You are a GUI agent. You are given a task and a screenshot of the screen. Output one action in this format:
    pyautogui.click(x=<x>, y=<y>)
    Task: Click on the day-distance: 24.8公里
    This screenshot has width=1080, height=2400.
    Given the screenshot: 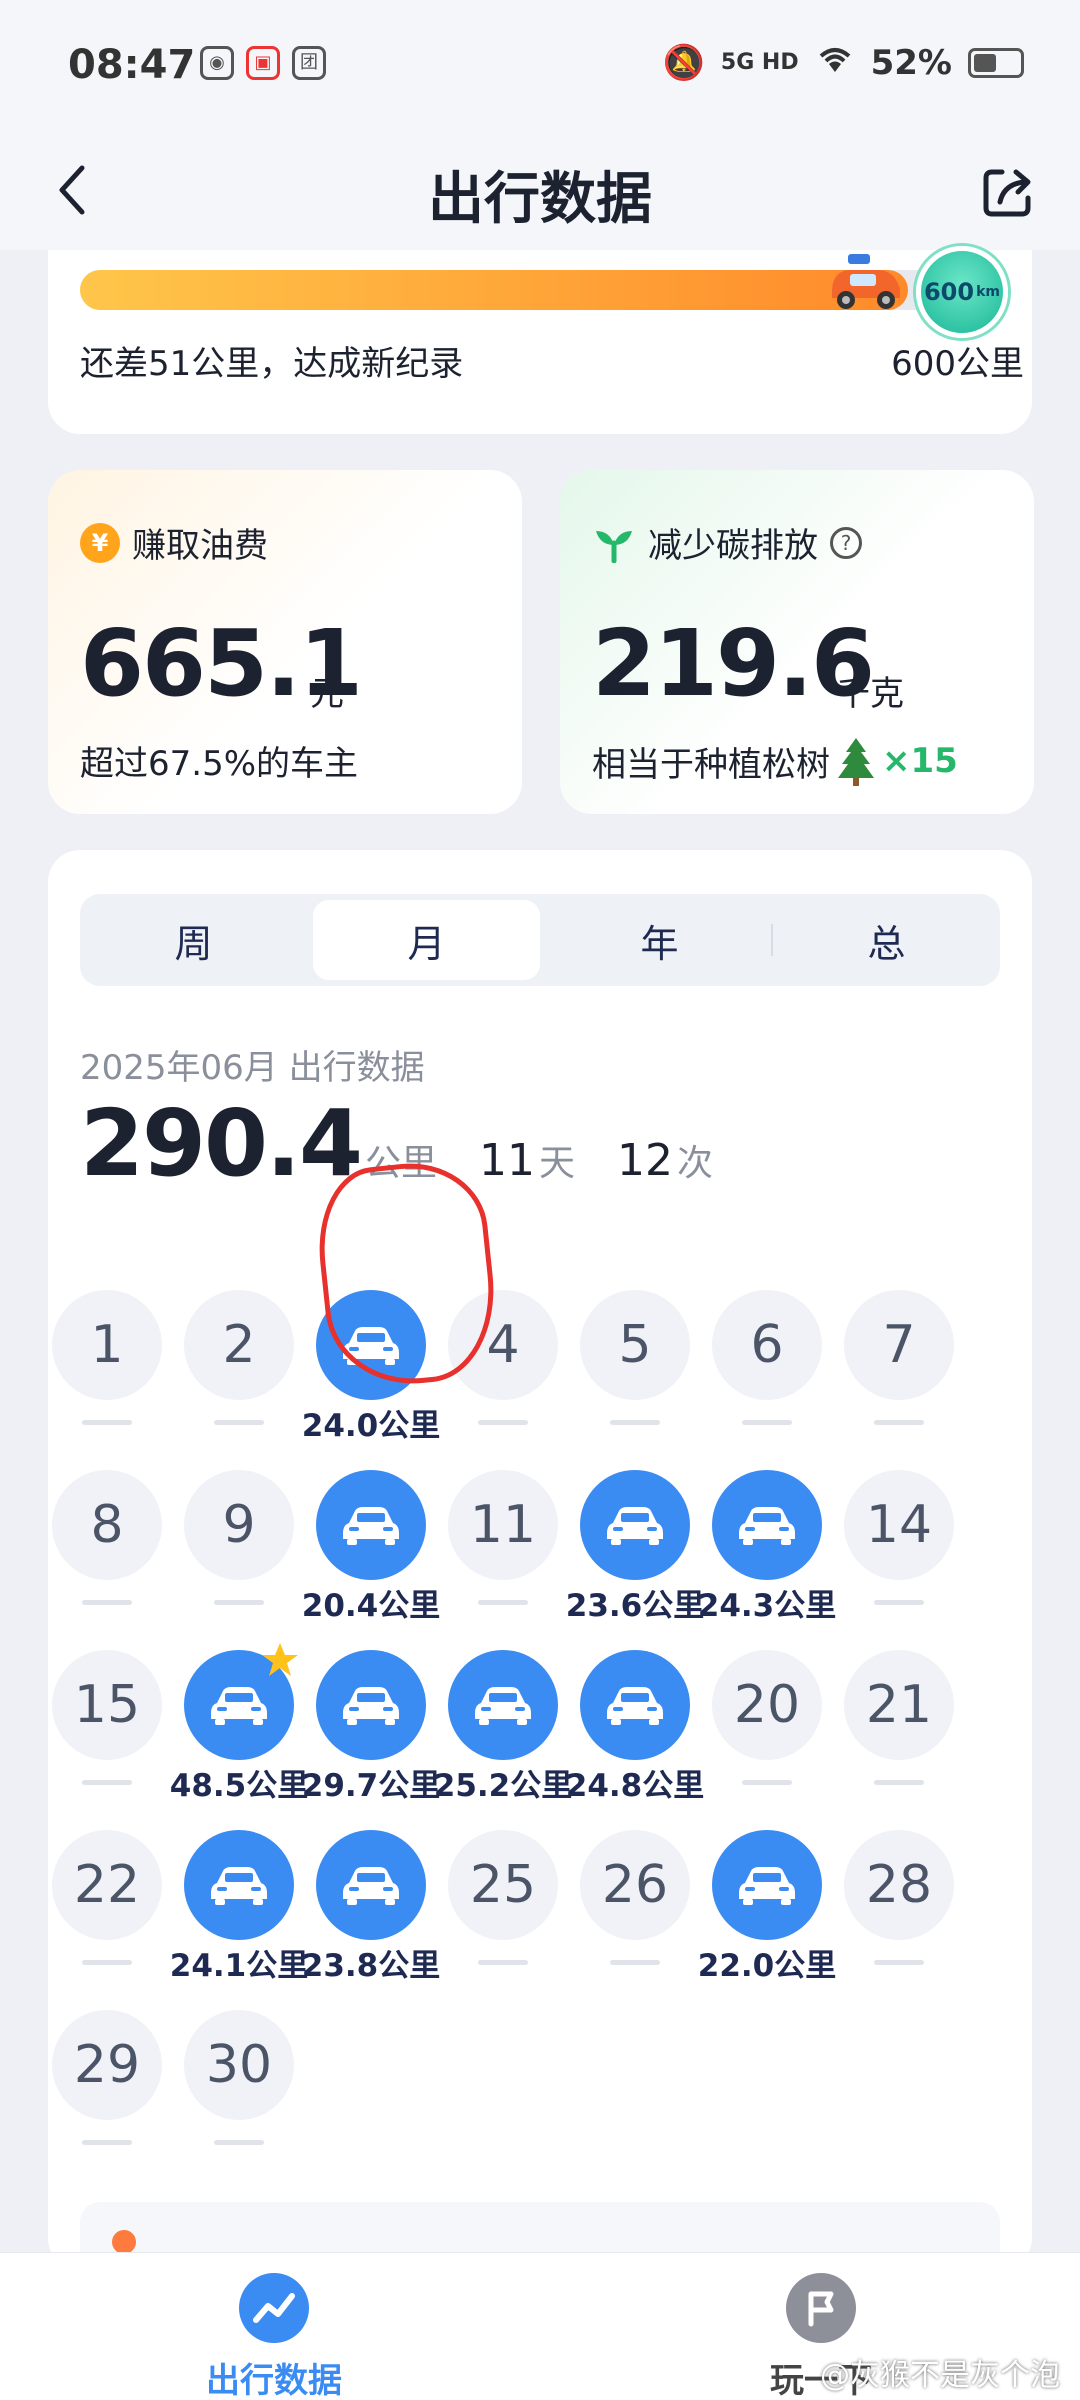 What is the action you would take?
    pyautogui.click(x=635, y=1786)
    